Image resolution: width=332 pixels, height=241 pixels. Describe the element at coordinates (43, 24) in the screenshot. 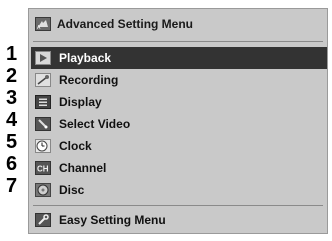

I see `advanced-setting-icon: A` at that location.